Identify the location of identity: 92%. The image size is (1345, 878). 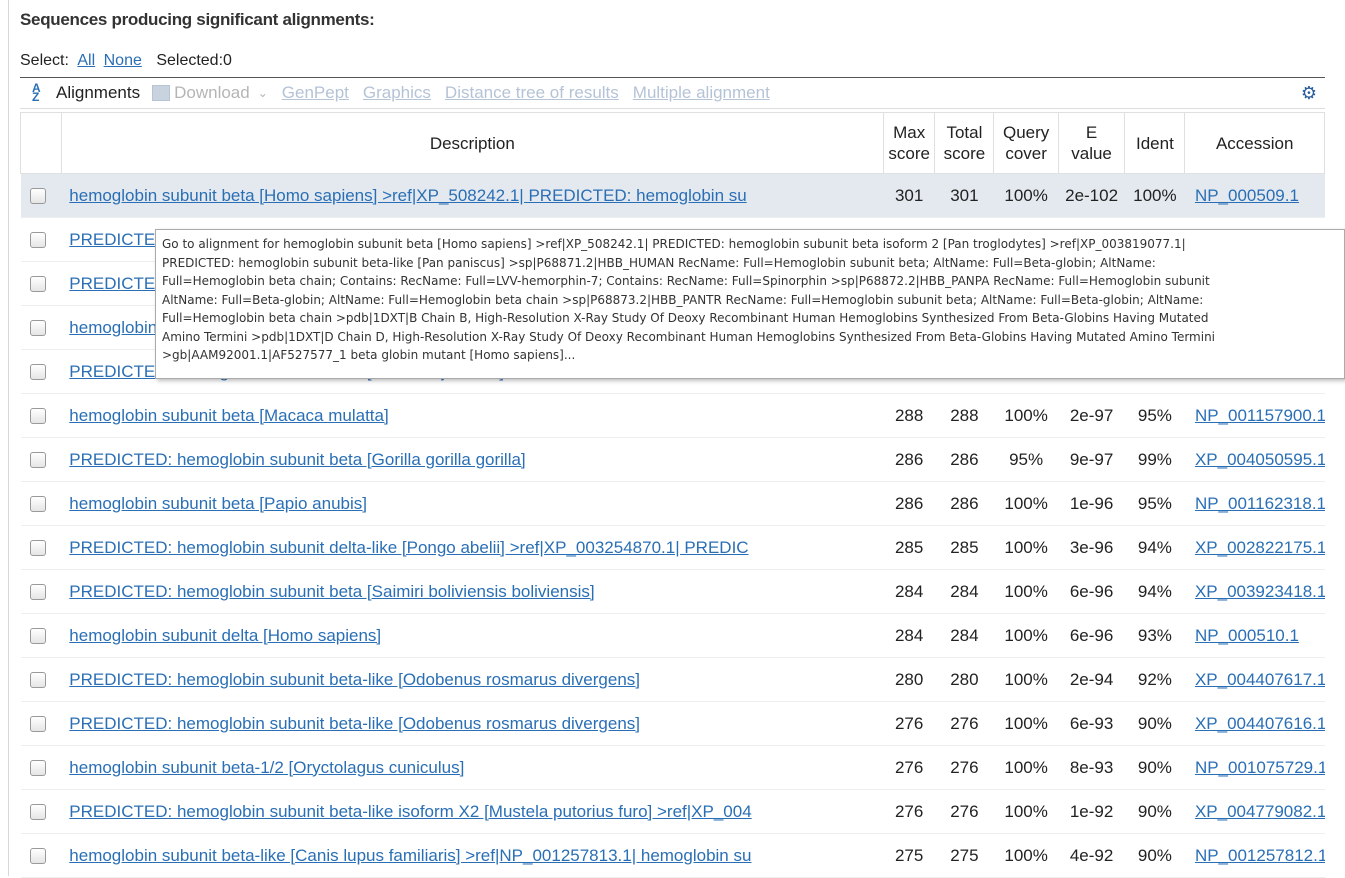
(1154, 679).